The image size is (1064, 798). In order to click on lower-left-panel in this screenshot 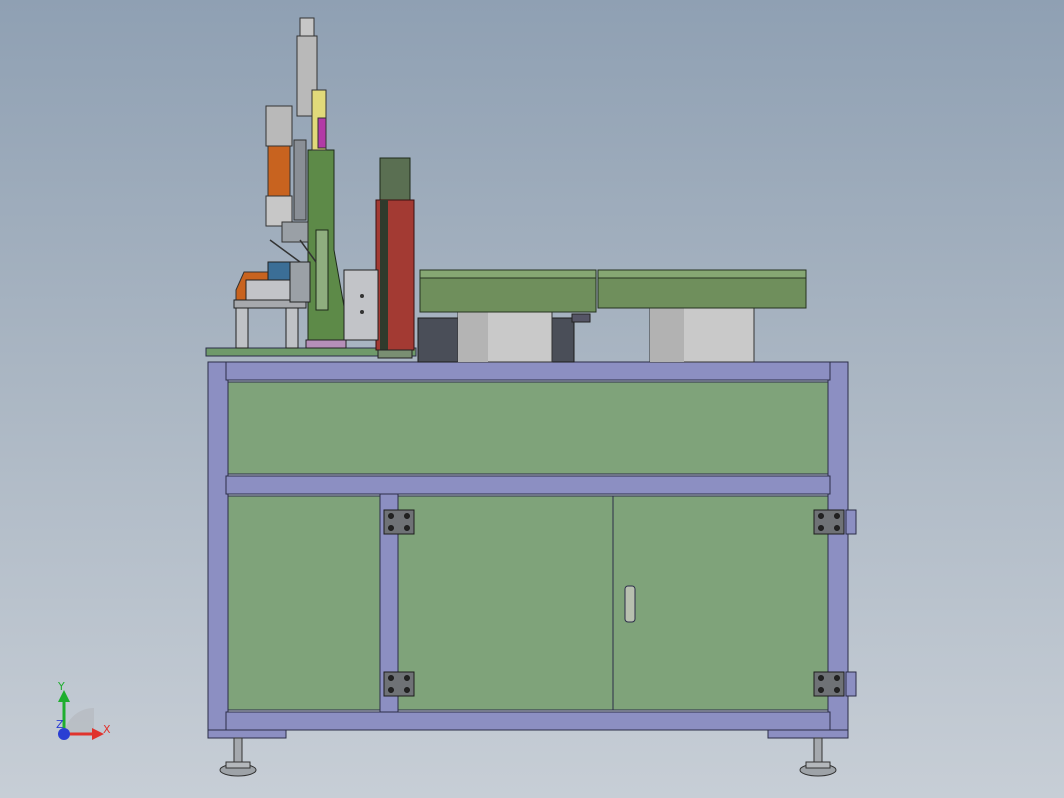, I will do `click(304, 603)`.